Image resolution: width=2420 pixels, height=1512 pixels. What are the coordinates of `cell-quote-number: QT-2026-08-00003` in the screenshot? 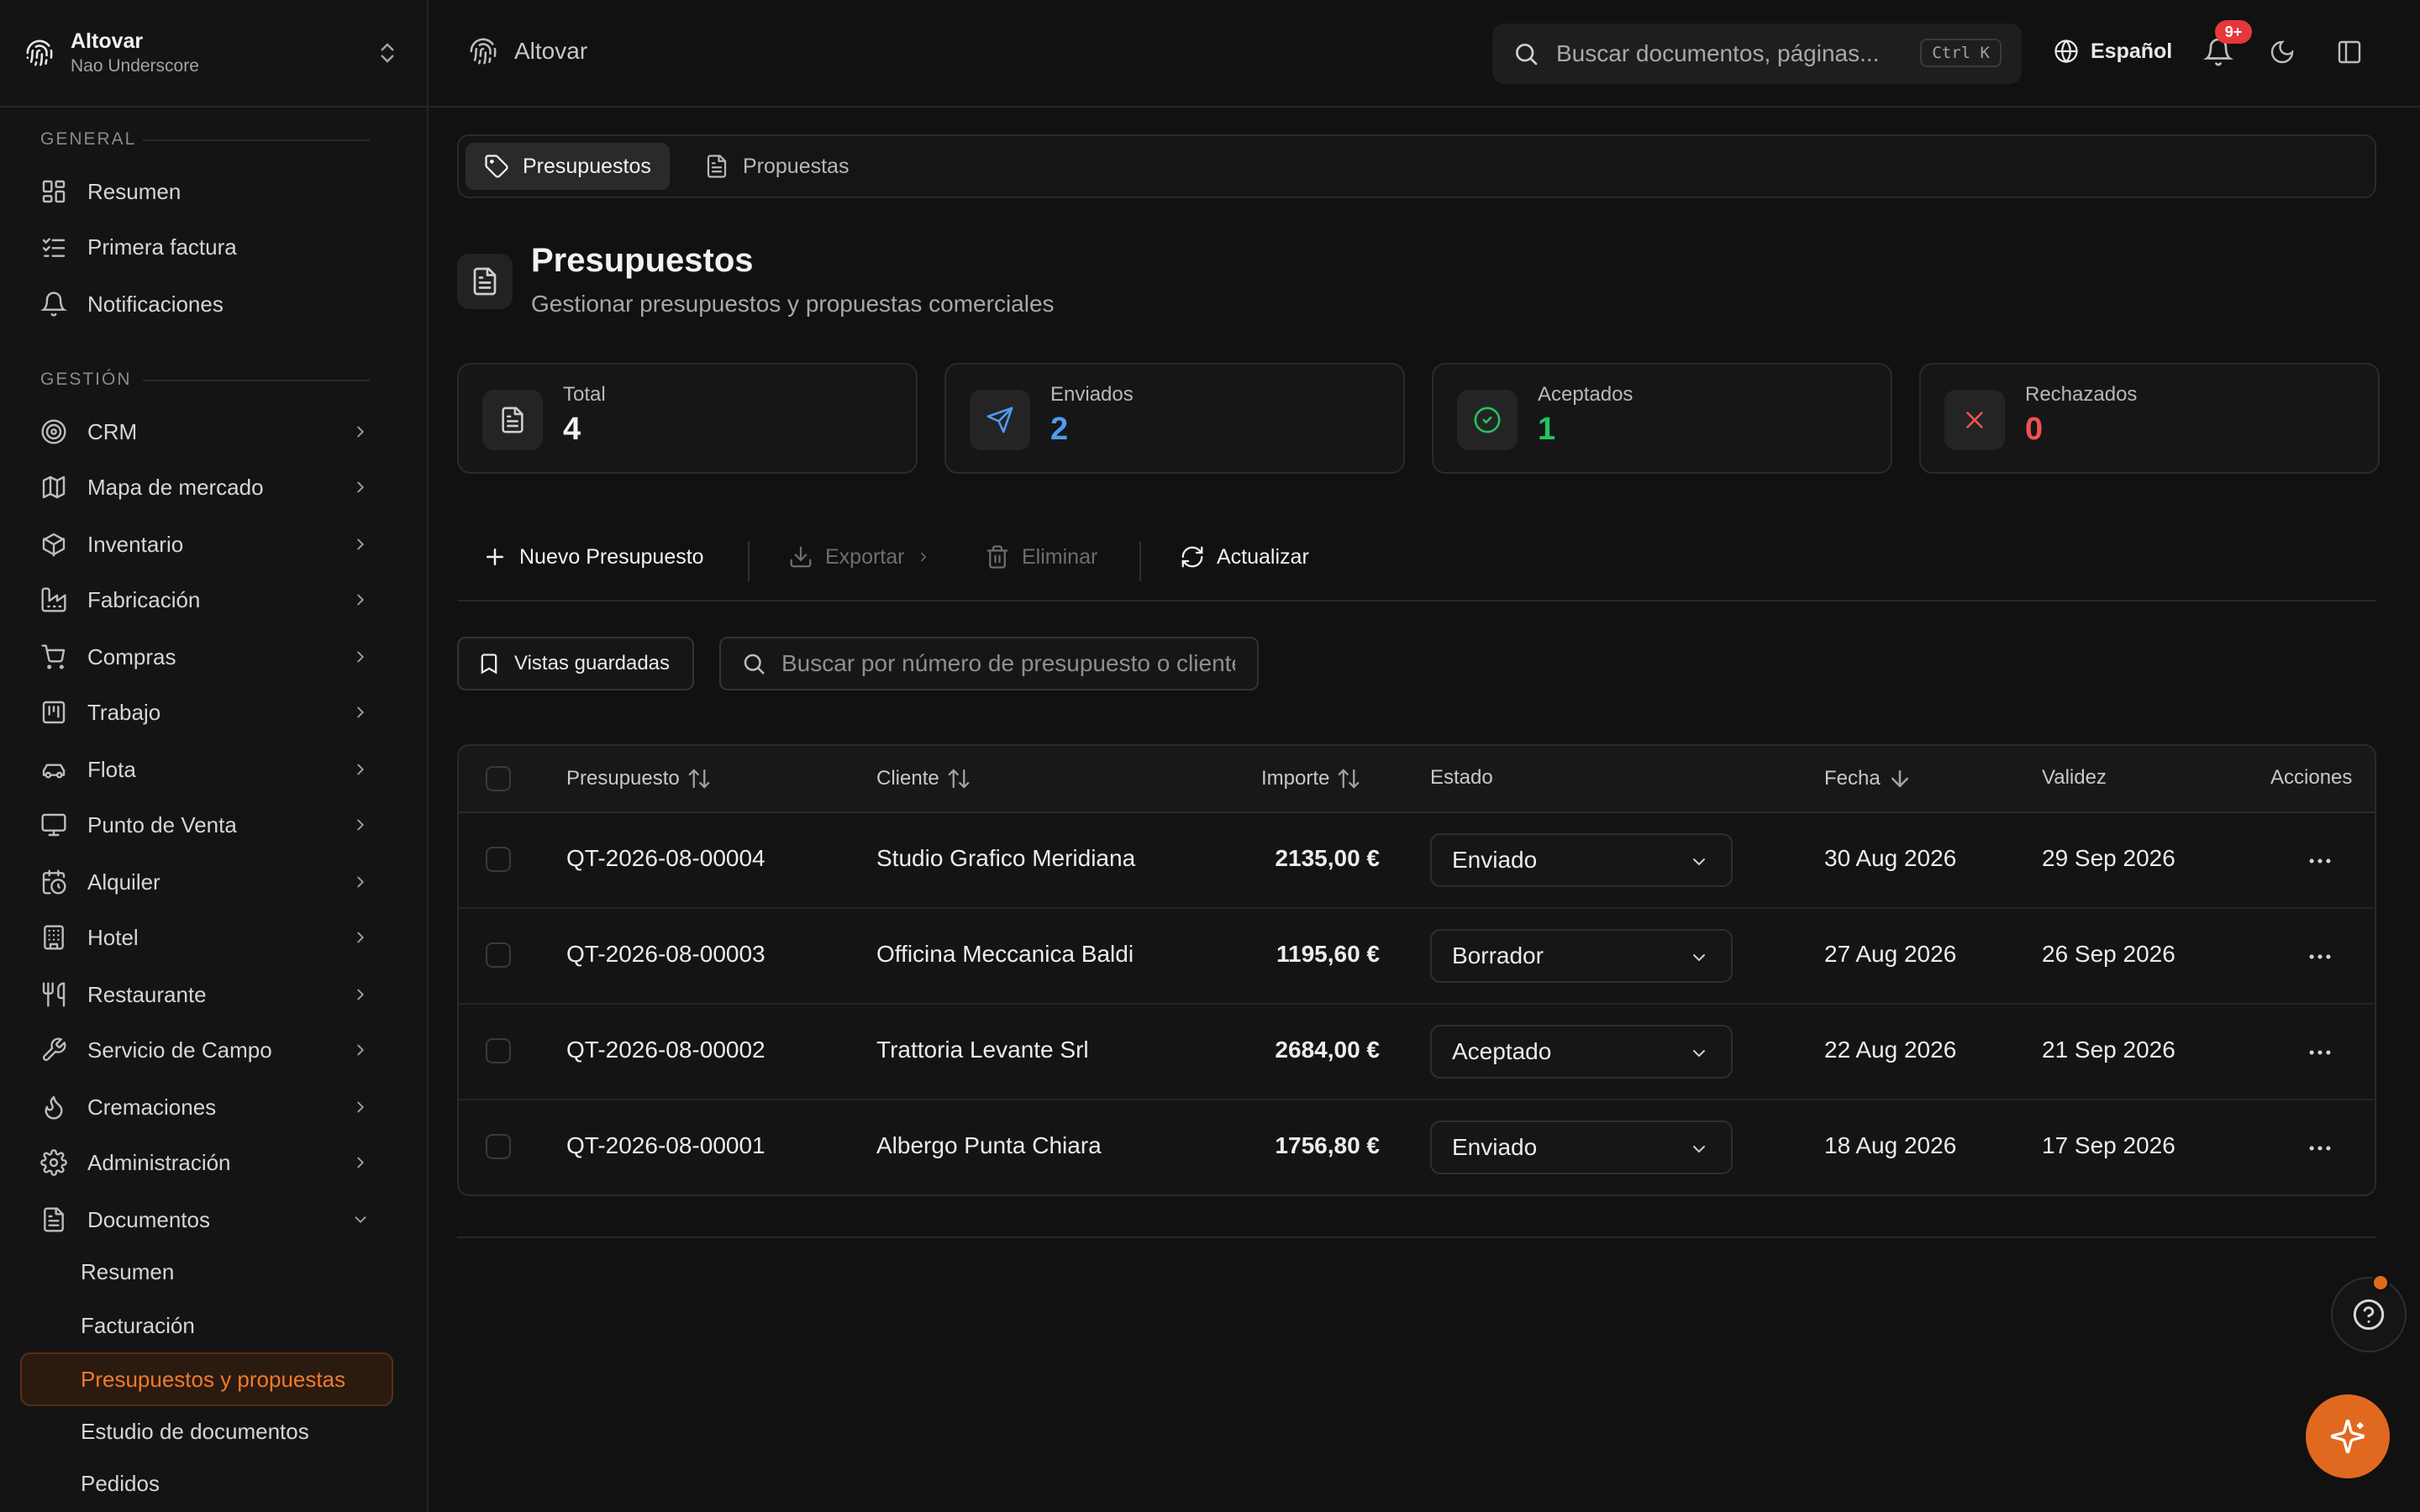 It's located at (665, 954).